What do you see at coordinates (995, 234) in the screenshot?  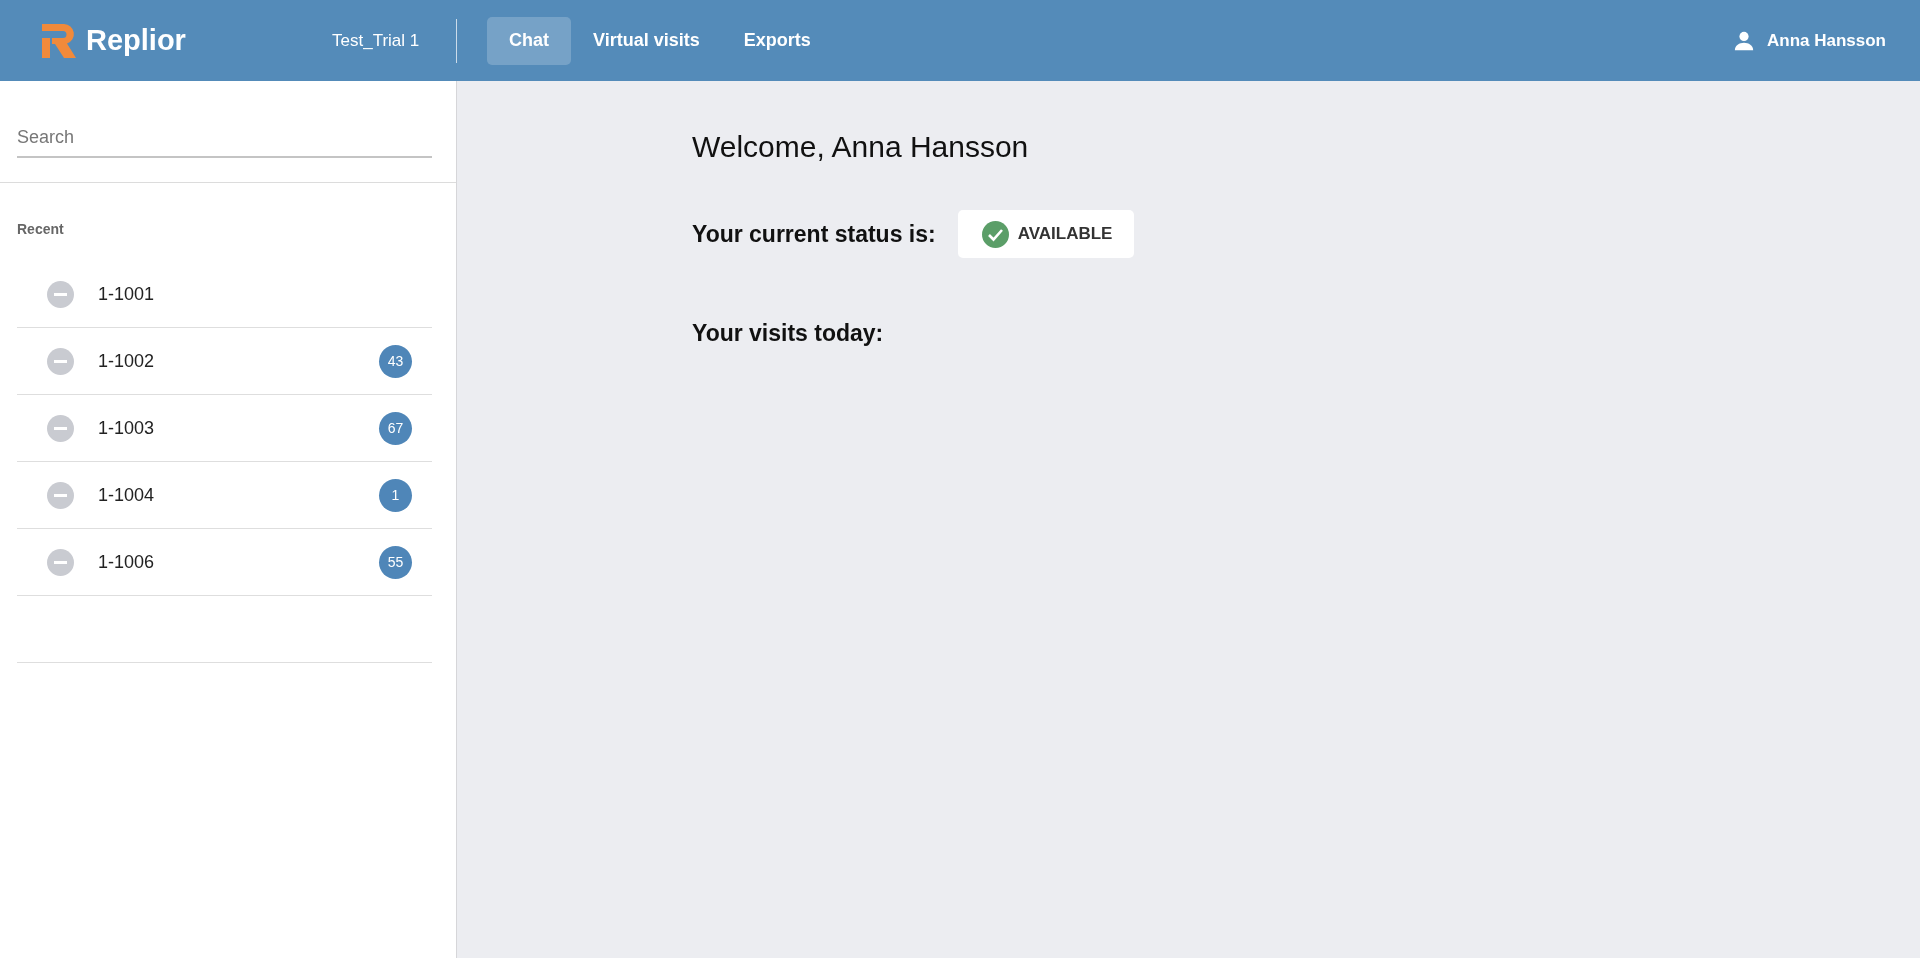 I see `check-circle-icon` at bounding box center [995, 234].